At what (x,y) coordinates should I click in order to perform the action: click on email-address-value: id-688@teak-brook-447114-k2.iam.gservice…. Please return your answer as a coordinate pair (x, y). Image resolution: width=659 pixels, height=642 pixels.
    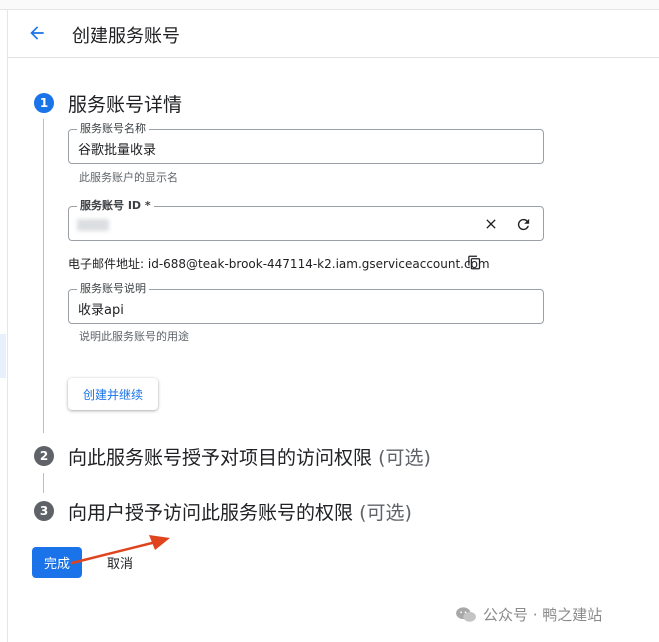
    Looking at the image, I should click on (318, 264).